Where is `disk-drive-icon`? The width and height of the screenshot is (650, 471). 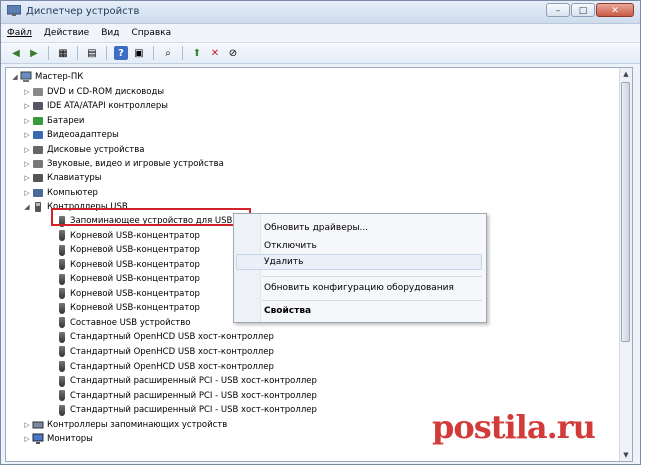 disk-drive-icon is located at coordinates (38, 149).